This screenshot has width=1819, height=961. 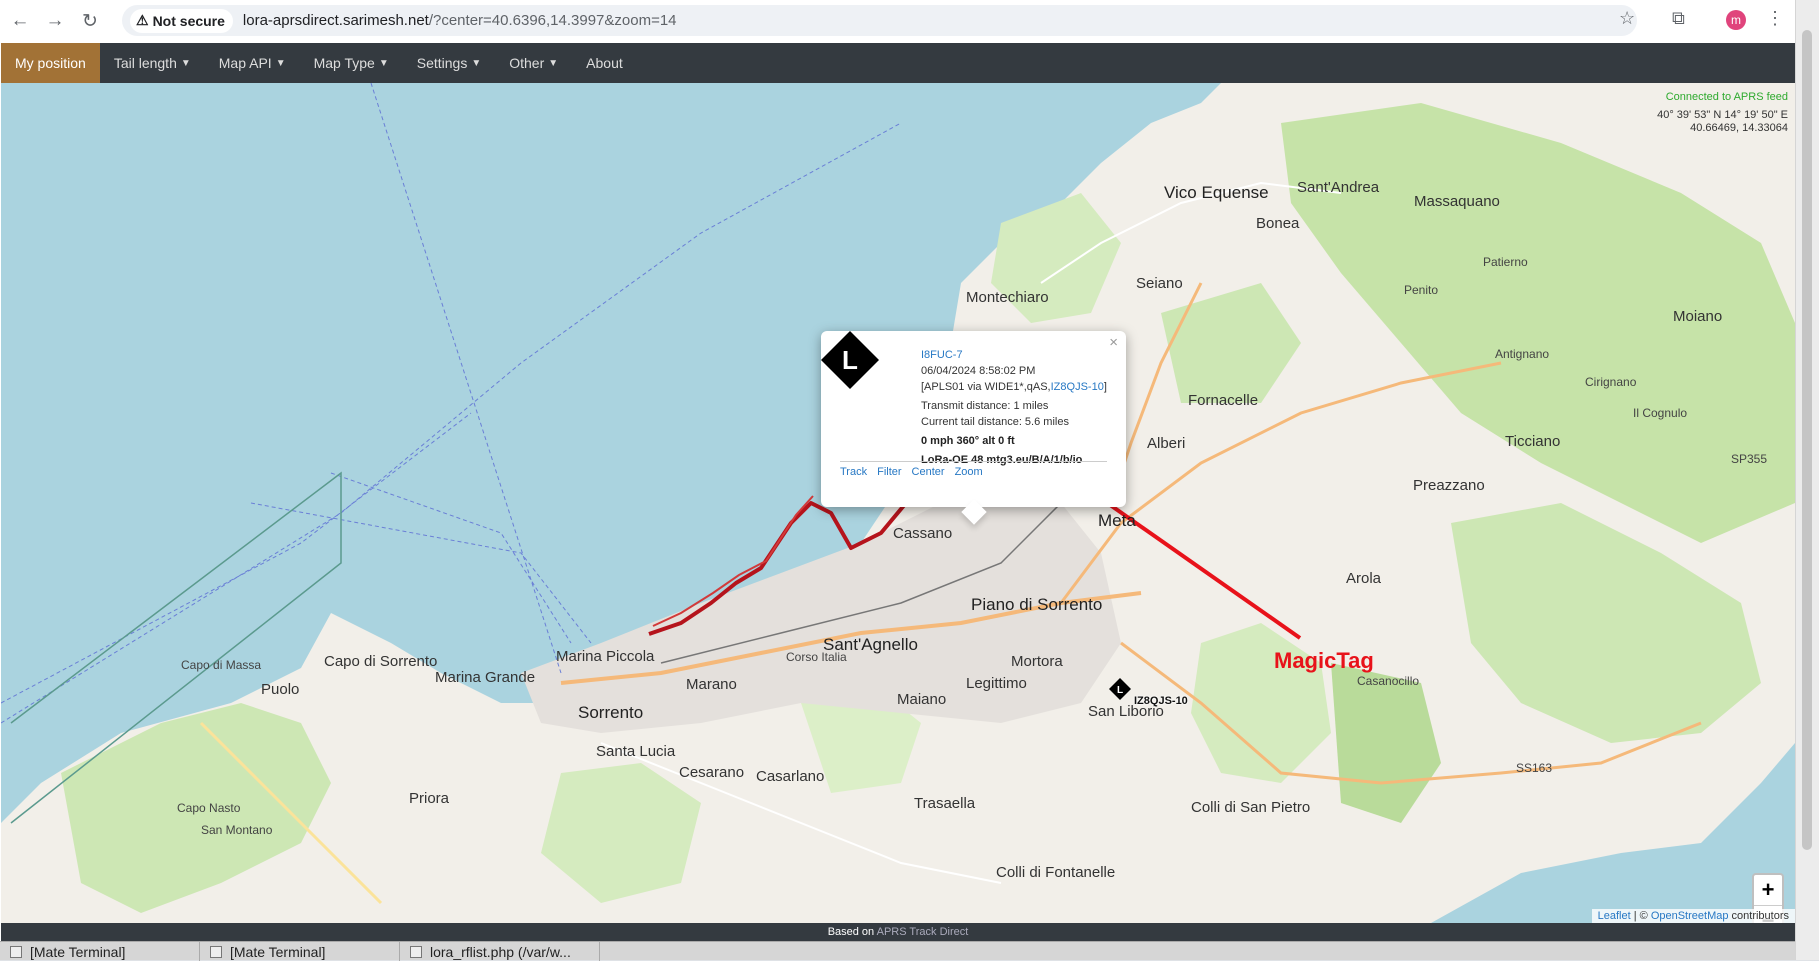 I want to click on popup-action-zoom: Zoom, so click(x=969, y=472).